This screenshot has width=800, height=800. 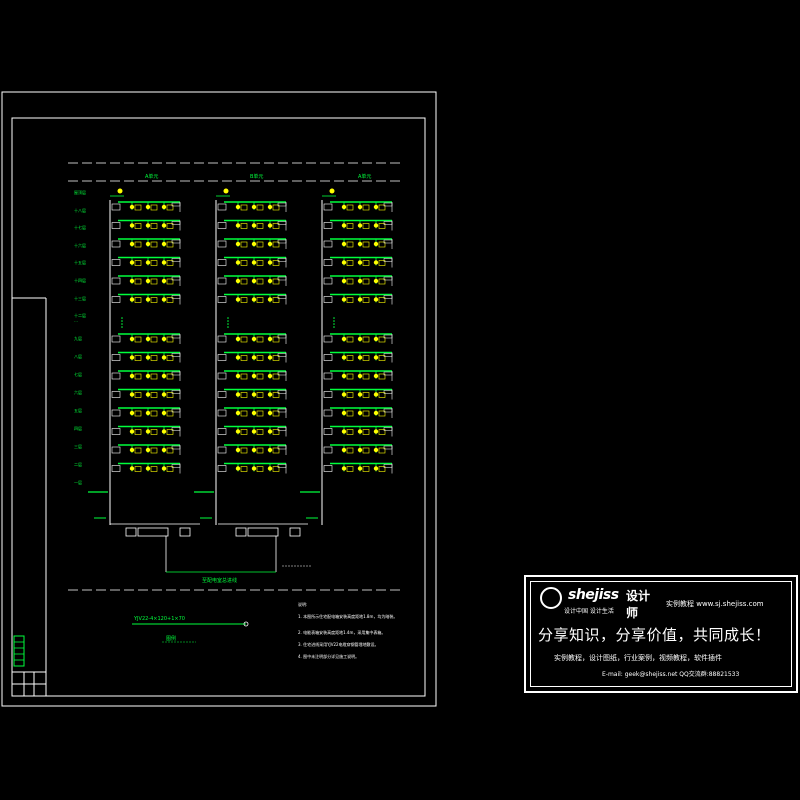 What do you see at coordinates (593, 595) in the screenshot?
I see `logo-word: shejiss` at bounding box center [593, 595].